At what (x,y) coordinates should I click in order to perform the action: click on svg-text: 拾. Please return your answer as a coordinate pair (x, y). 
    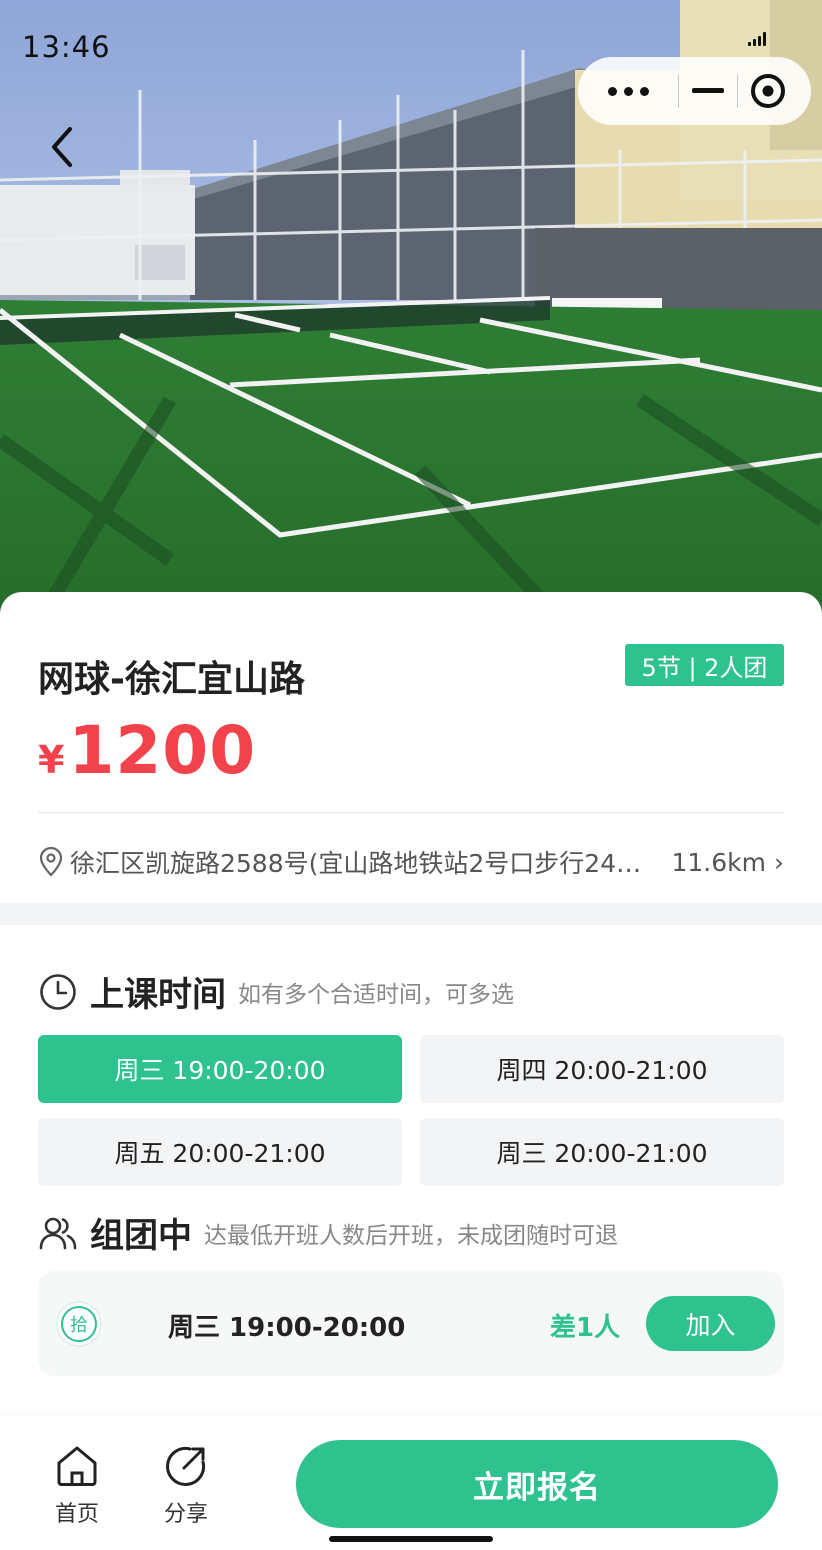
    Looking at the image, I should click on (79, 1325).